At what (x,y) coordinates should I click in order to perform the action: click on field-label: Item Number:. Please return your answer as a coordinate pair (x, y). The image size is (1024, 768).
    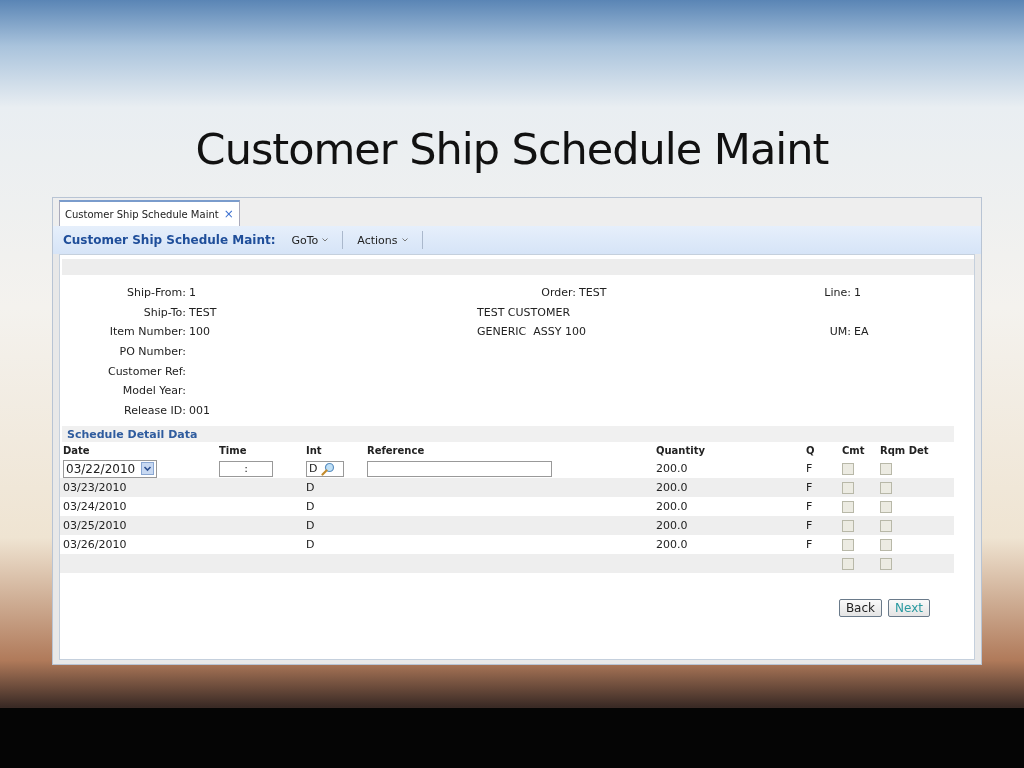
    Looking at the image, I should click on (147, 332).